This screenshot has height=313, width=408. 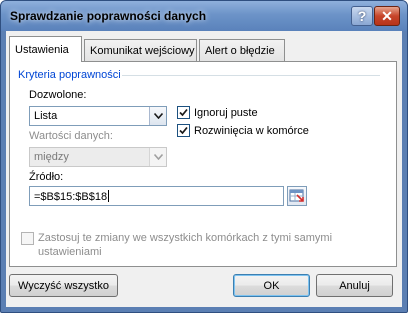 What do you see at coordinates (69, 75) in the screenshot?
I see `criteria-group-label: Kryteria poprawności` at bounding box center [69, 75].